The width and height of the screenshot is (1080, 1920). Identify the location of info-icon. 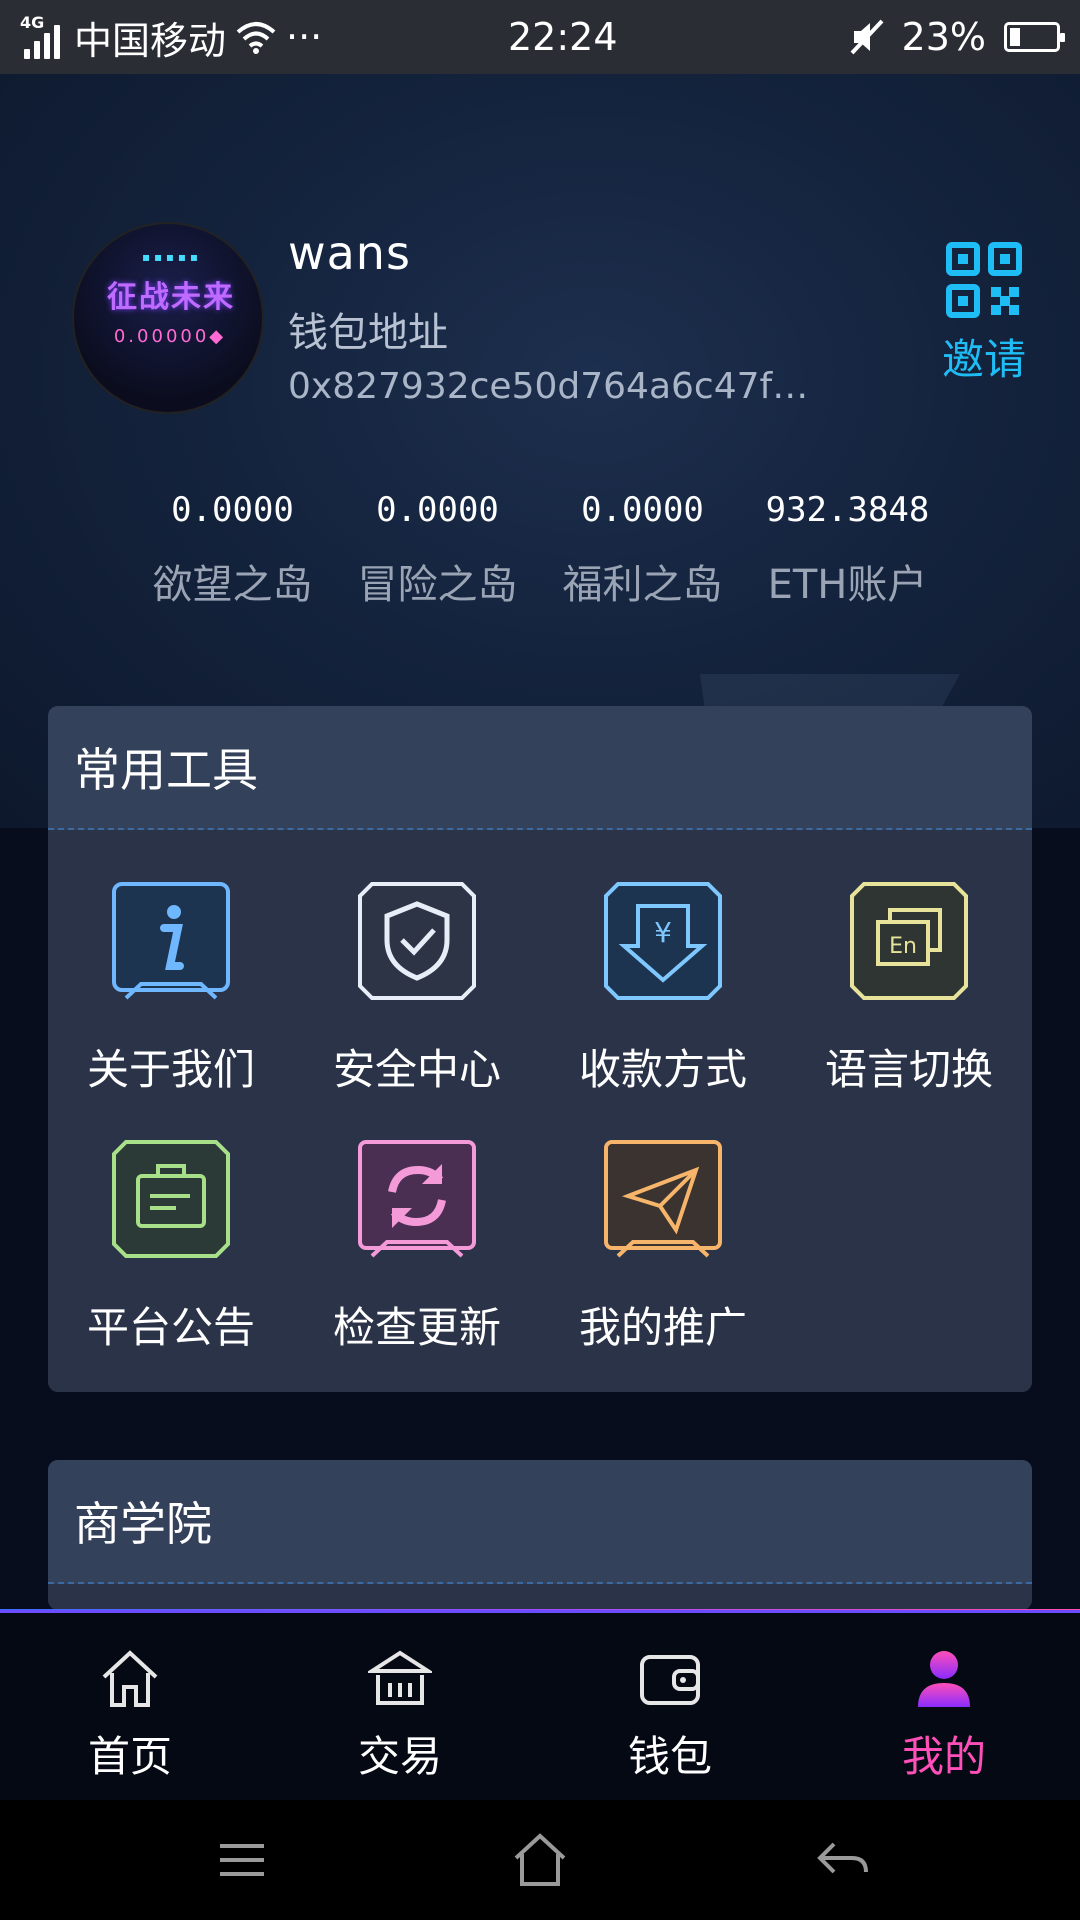
(171, 941).